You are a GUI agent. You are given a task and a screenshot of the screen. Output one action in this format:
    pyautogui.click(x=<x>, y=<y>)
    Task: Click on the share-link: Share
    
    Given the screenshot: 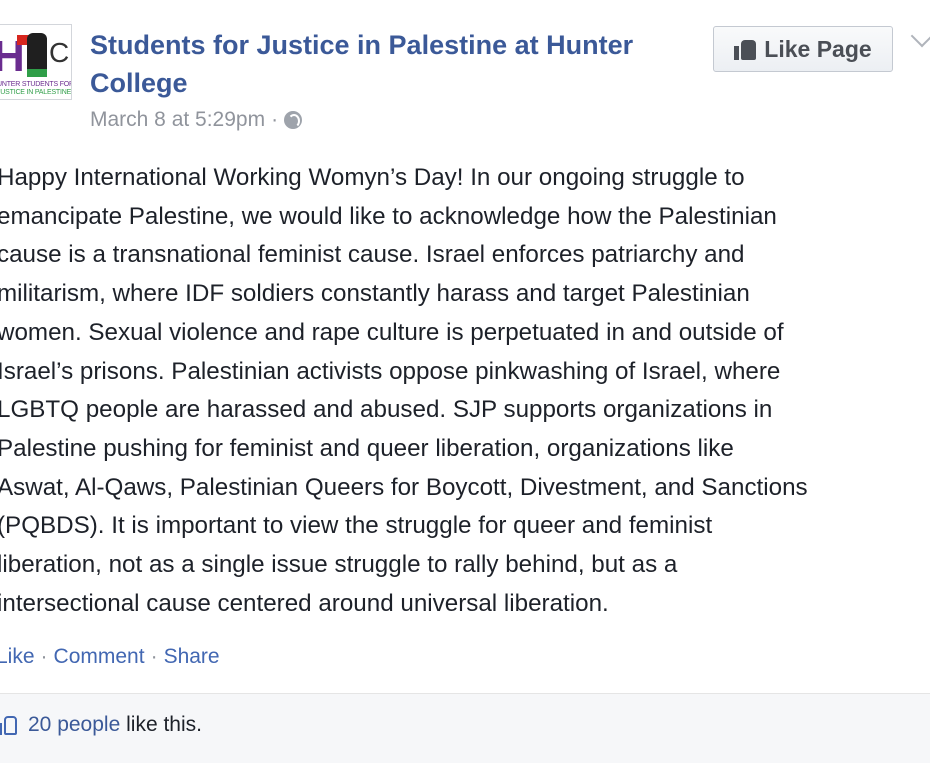 What is the action you would take?
    pyautogui.click(x=192, y=657)
    